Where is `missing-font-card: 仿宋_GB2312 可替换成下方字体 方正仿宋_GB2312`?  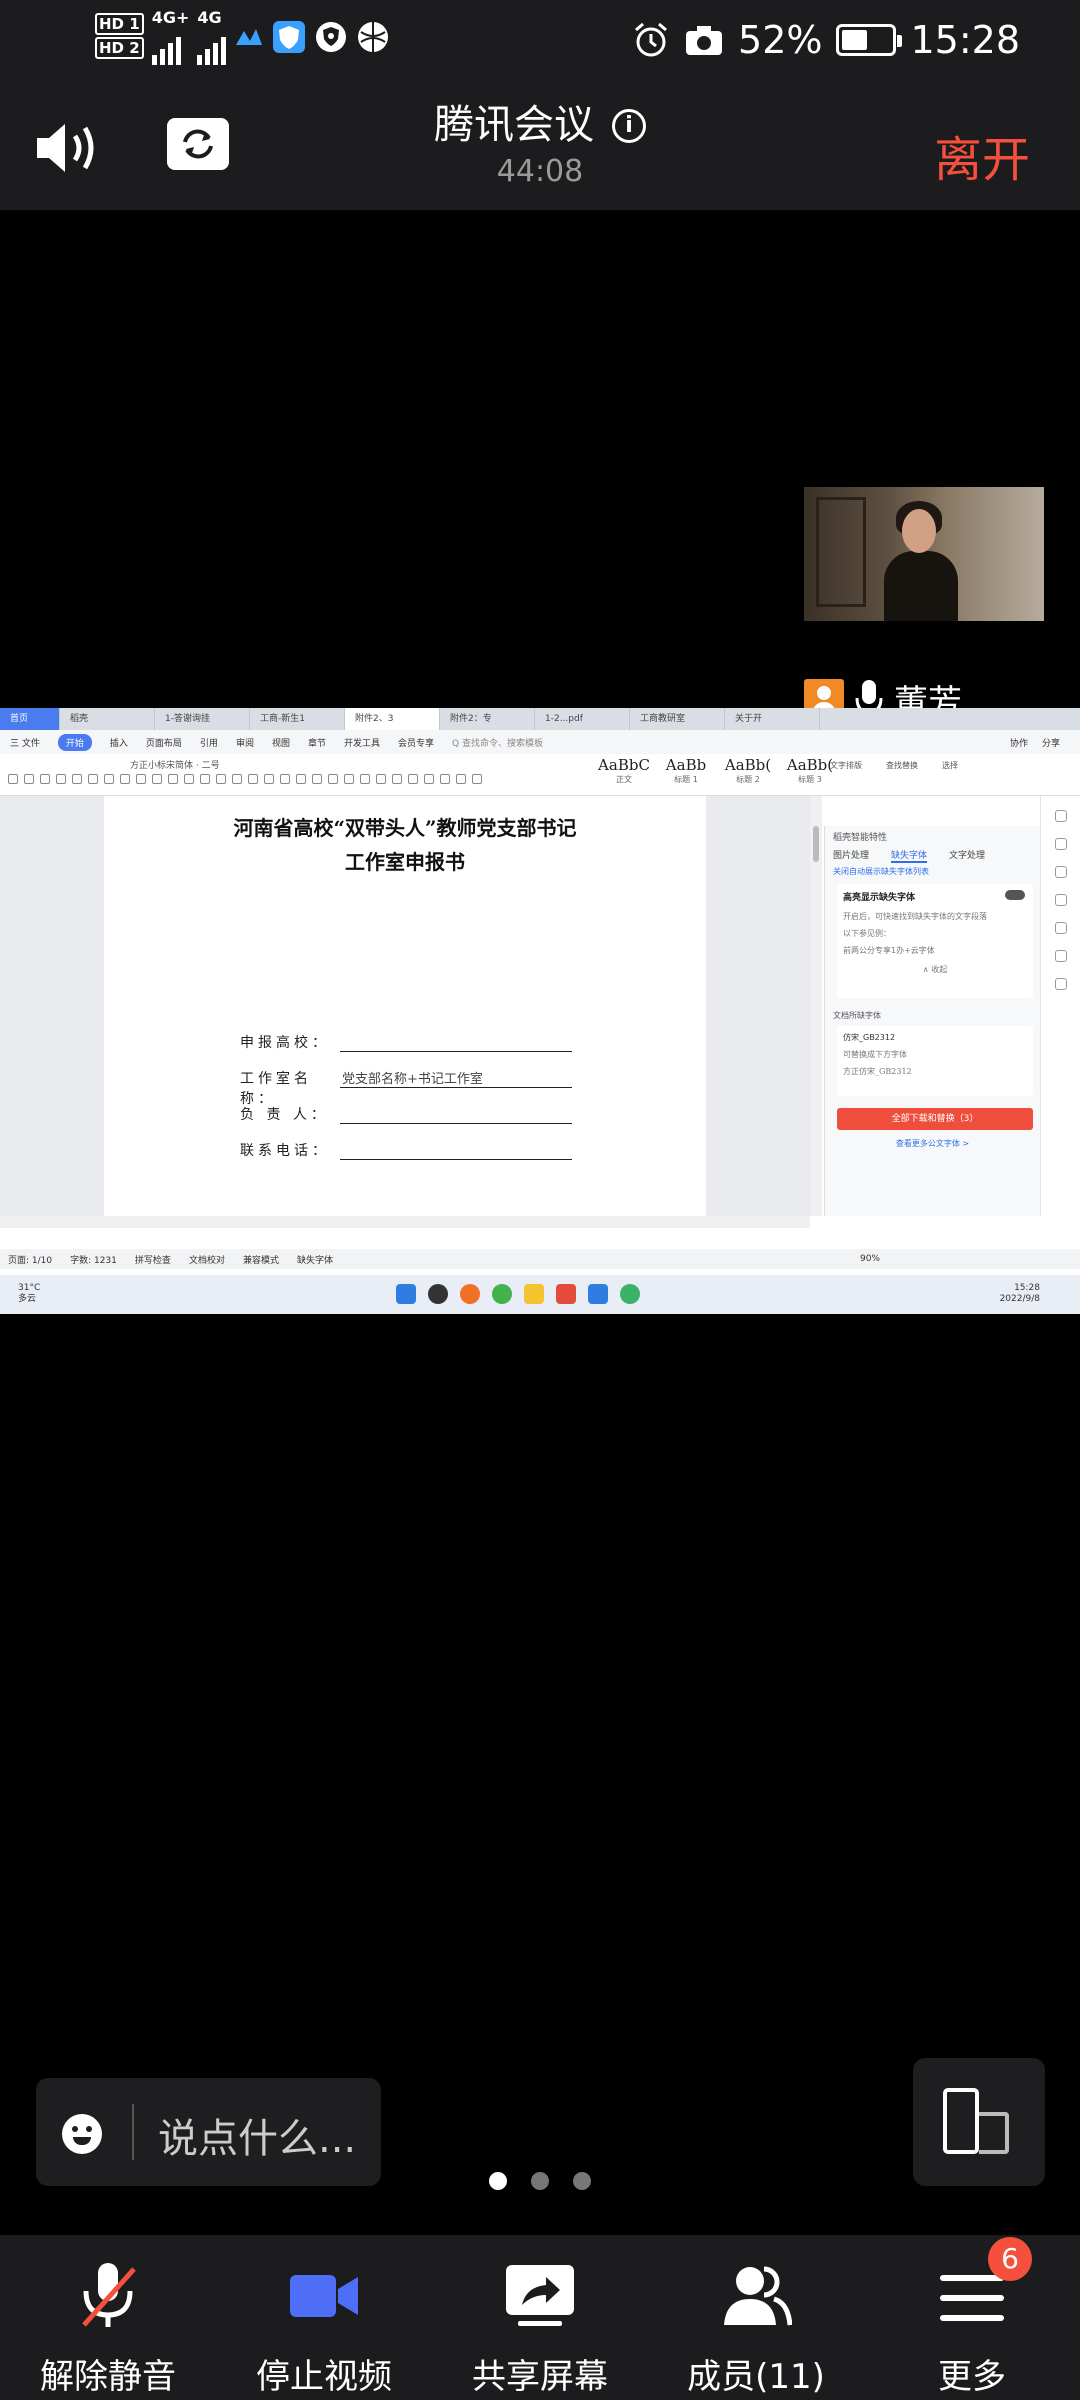
missing-font-card: 仿宋_GB2312 可替换成下方字体 方正仿宋_GB2312 is located at coordinates (935, 1061).